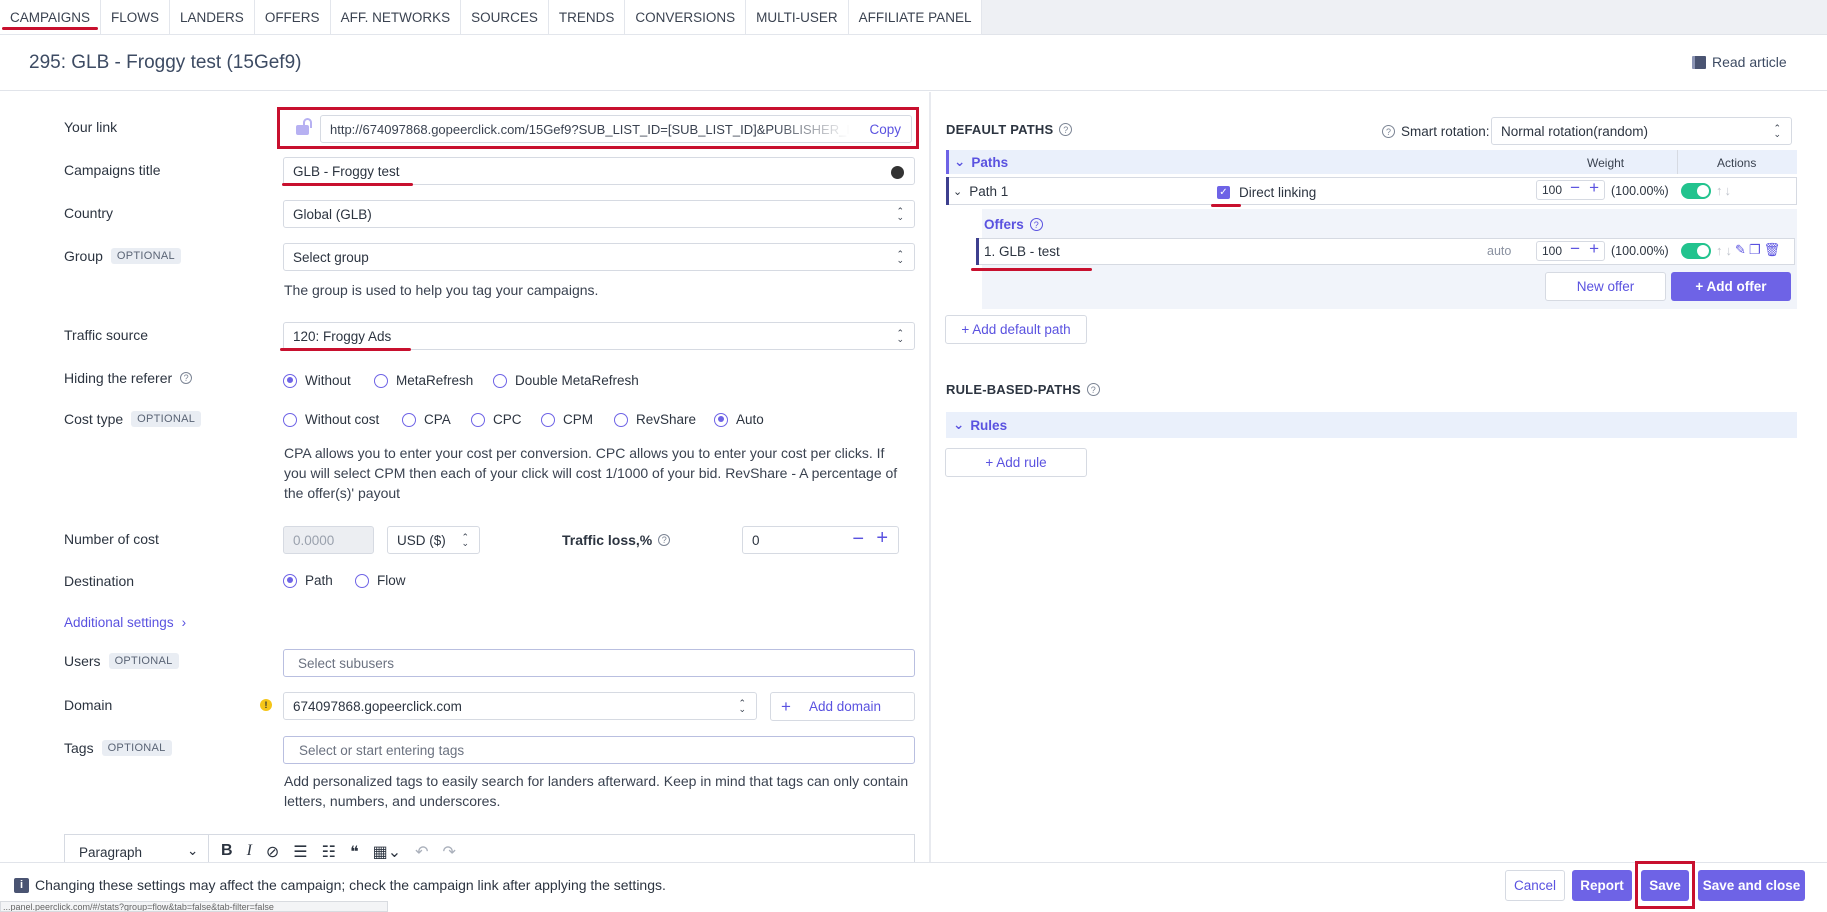 Image resolution: width=1827 pixels, height=912 pixels. I want to click on traffic-loss-stepper: 0 − +, so click(820, 540).